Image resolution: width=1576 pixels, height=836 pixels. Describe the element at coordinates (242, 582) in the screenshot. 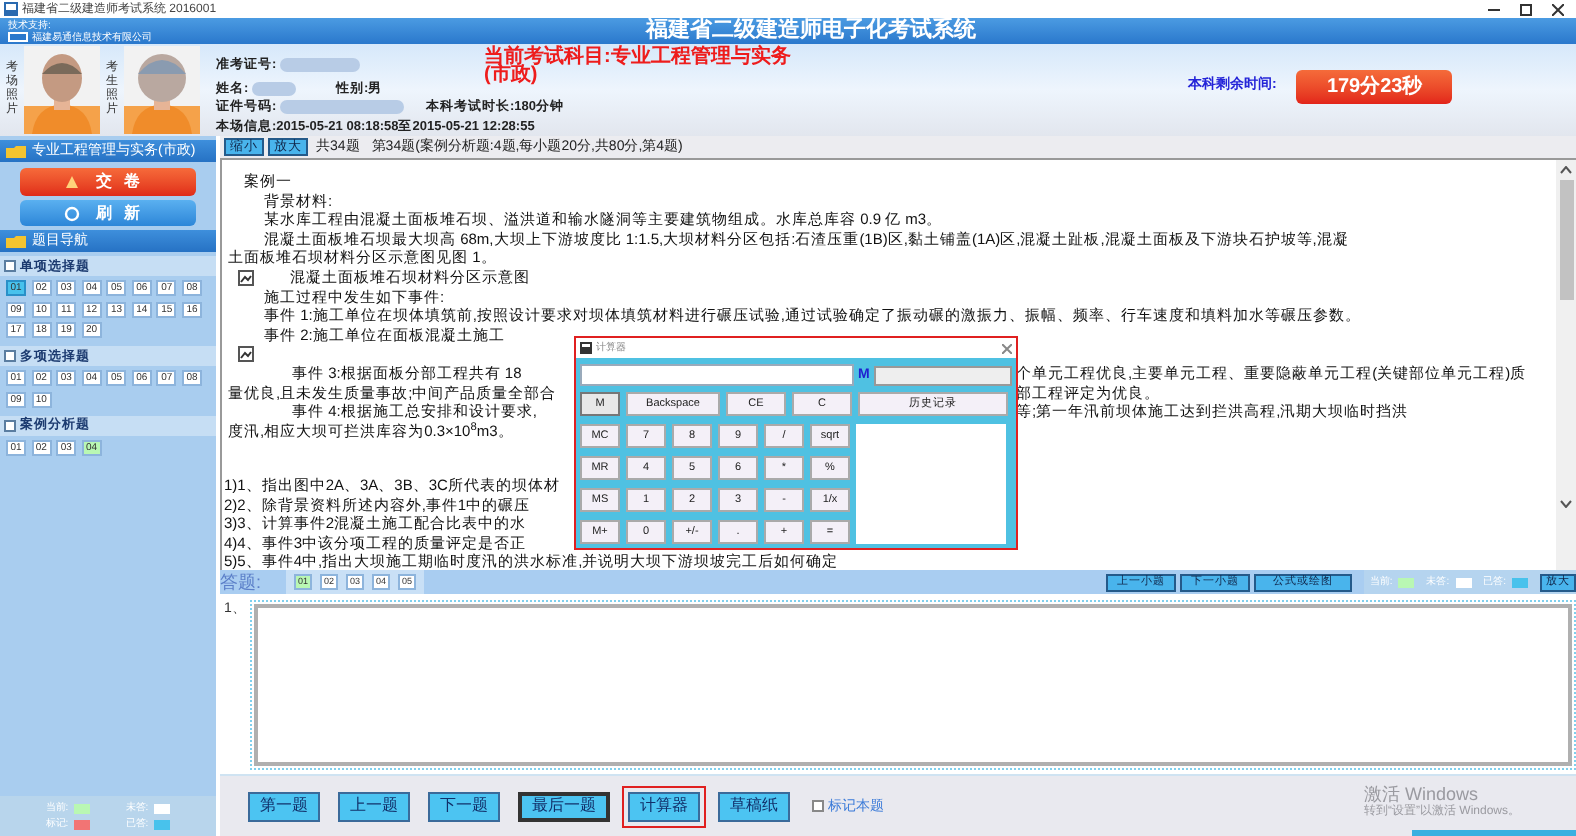

I see `answer-label: 答题:` at that location.